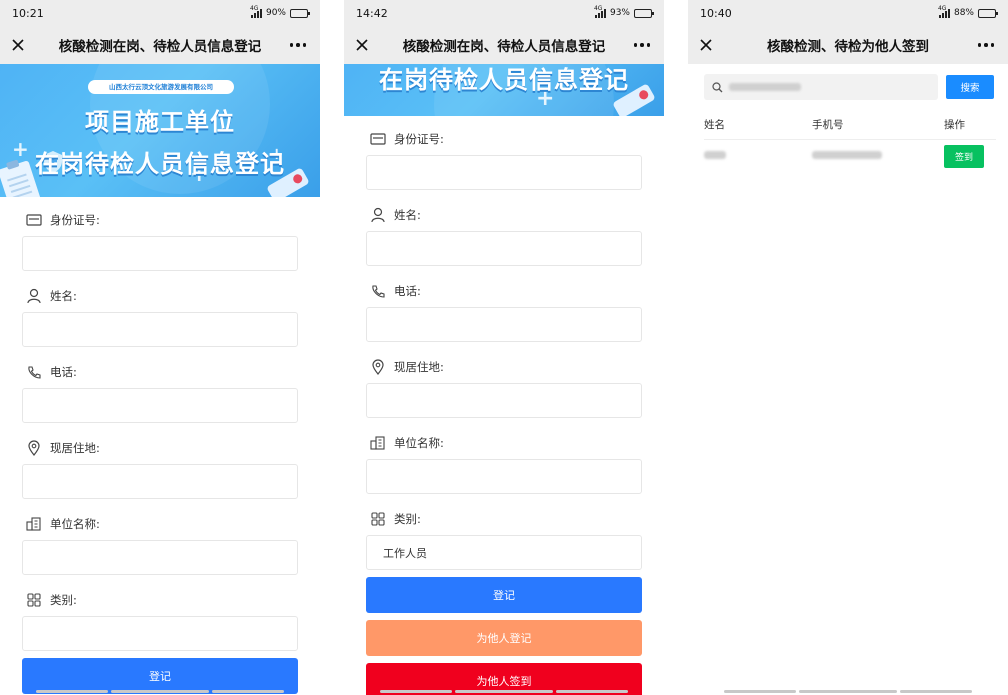 The image size is (1008, 695). What do you see at coordinates (954, 125) in the screenshot?
I see `header-action: 操作` at bounding box center [954, 125].